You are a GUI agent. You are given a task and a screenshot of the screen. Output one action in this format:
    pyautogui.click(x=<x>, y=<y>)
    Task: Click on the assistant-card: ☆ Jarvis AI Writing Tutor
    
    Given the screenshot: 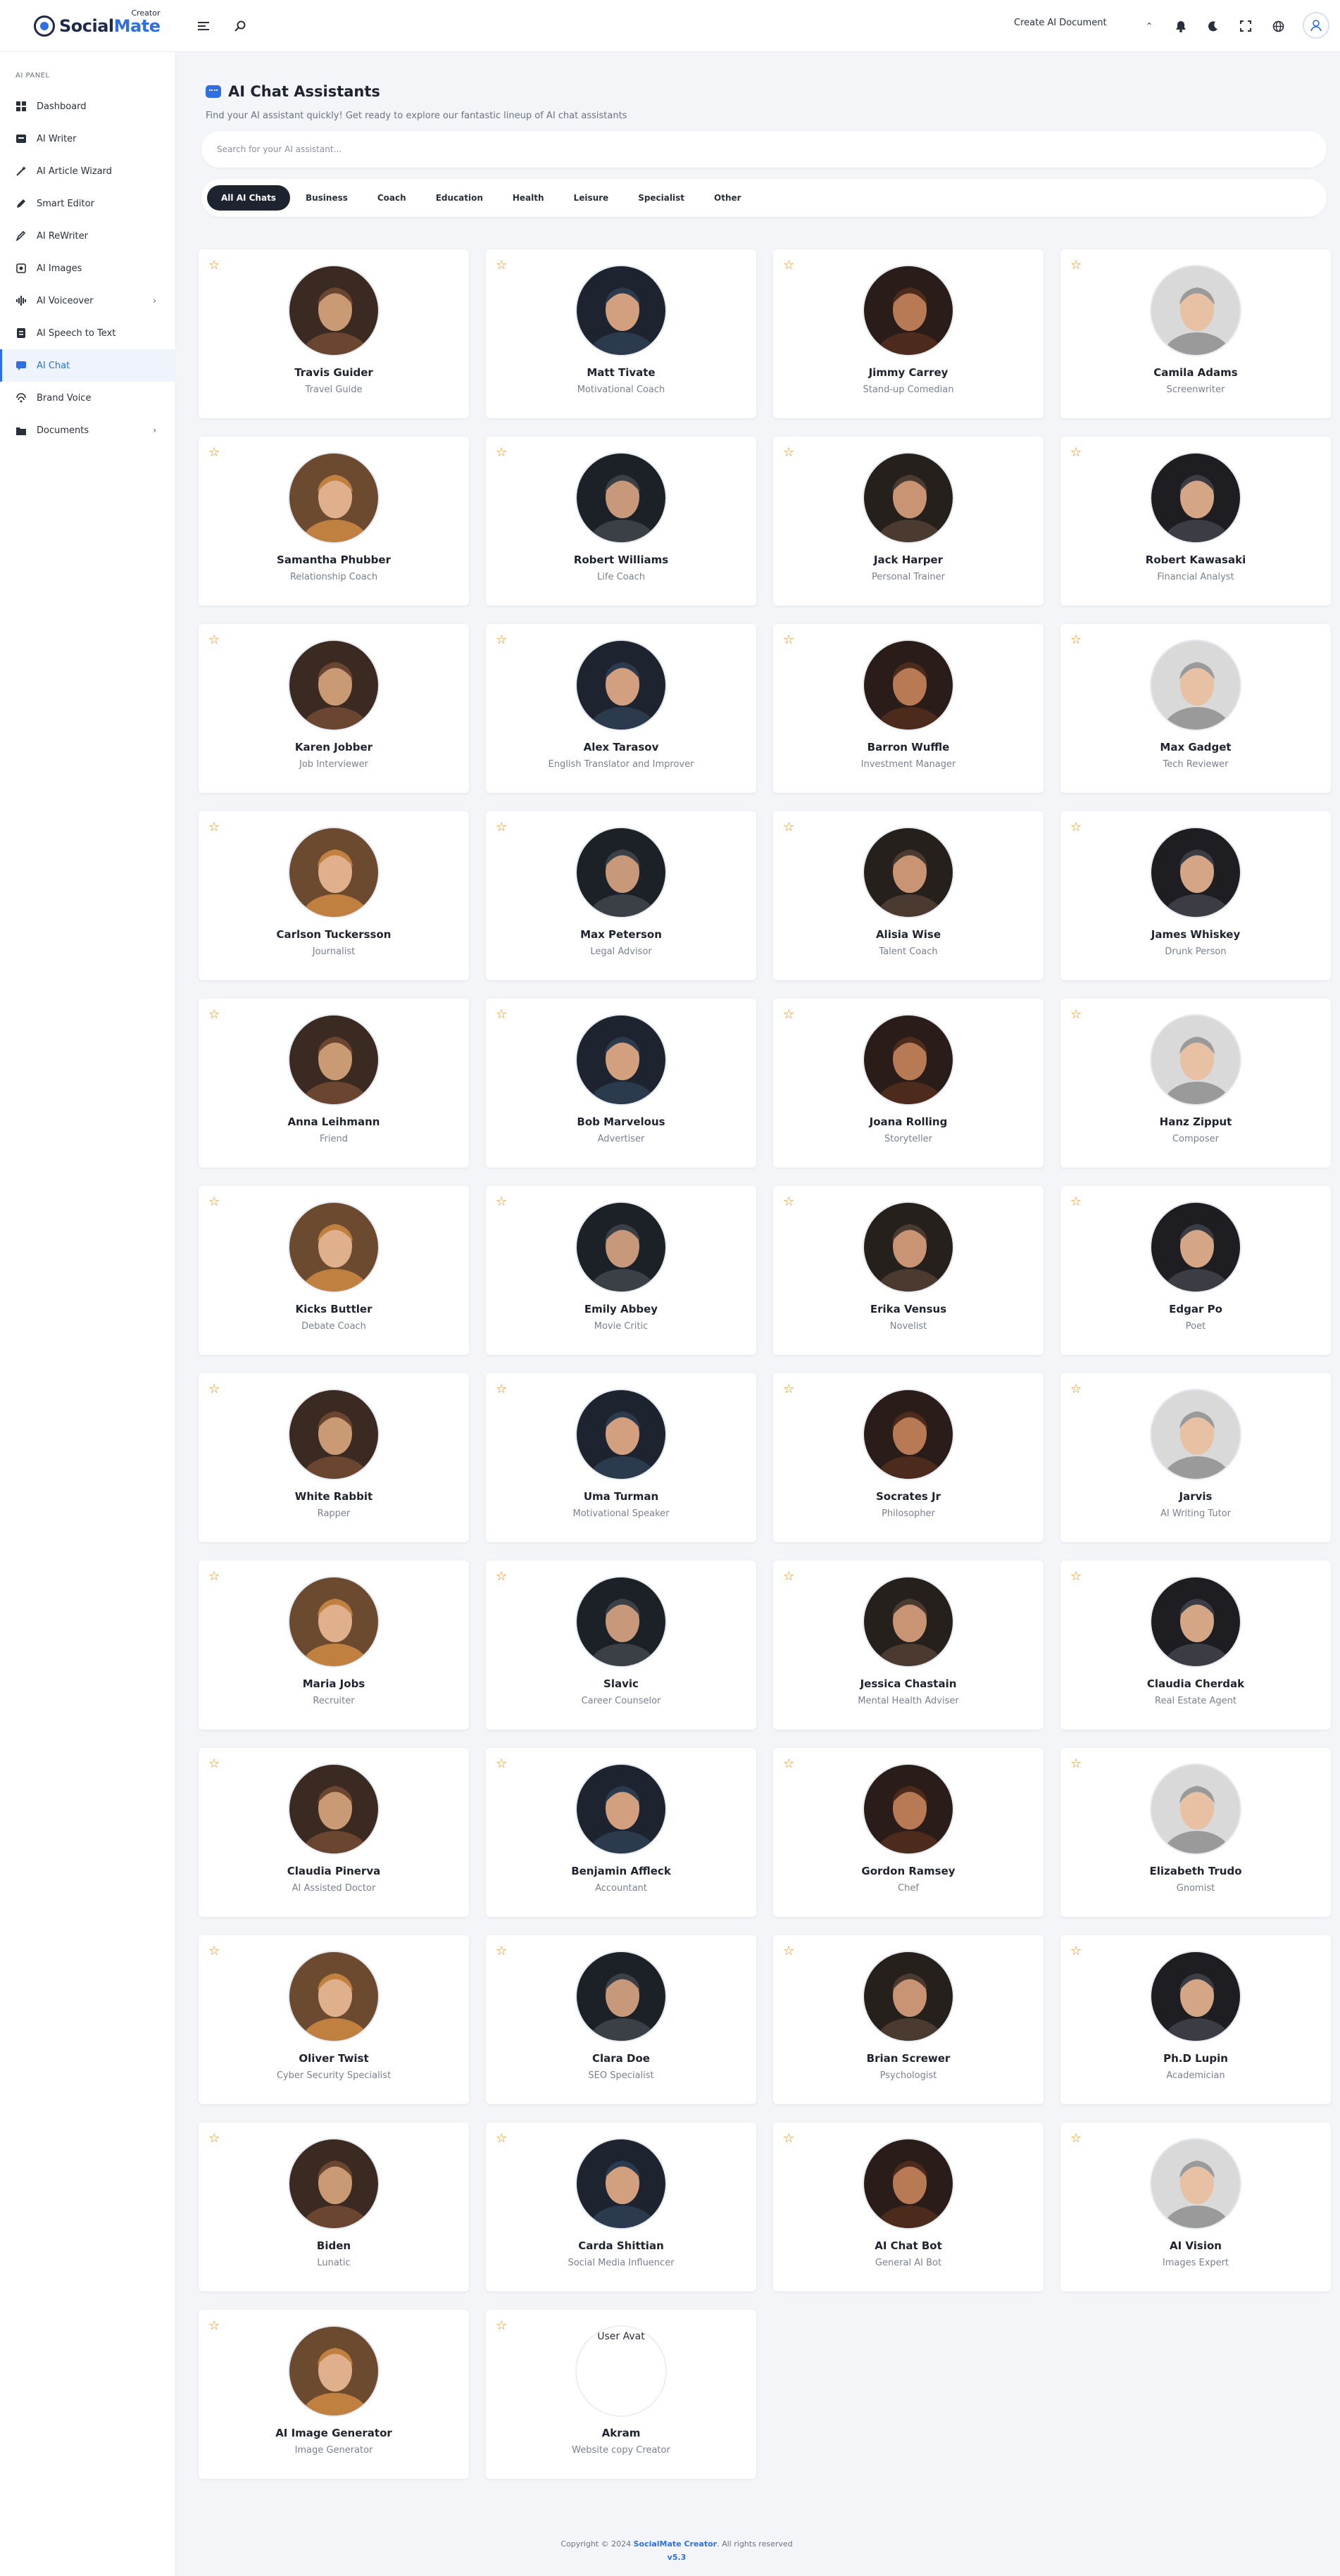 What is the action you would take?
    pyautogui.click(x=1195, y=1457)
    